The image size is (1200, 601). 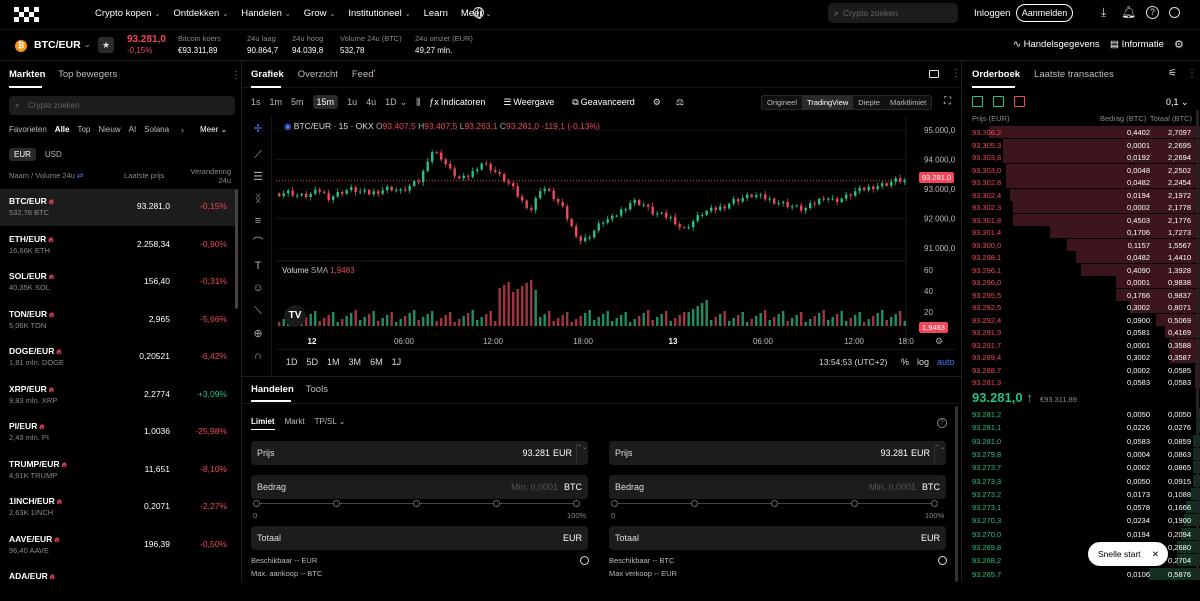 I want to click on bid-row: 93.273,7 0,0002 0,0865, so click(x=1083, y=467).